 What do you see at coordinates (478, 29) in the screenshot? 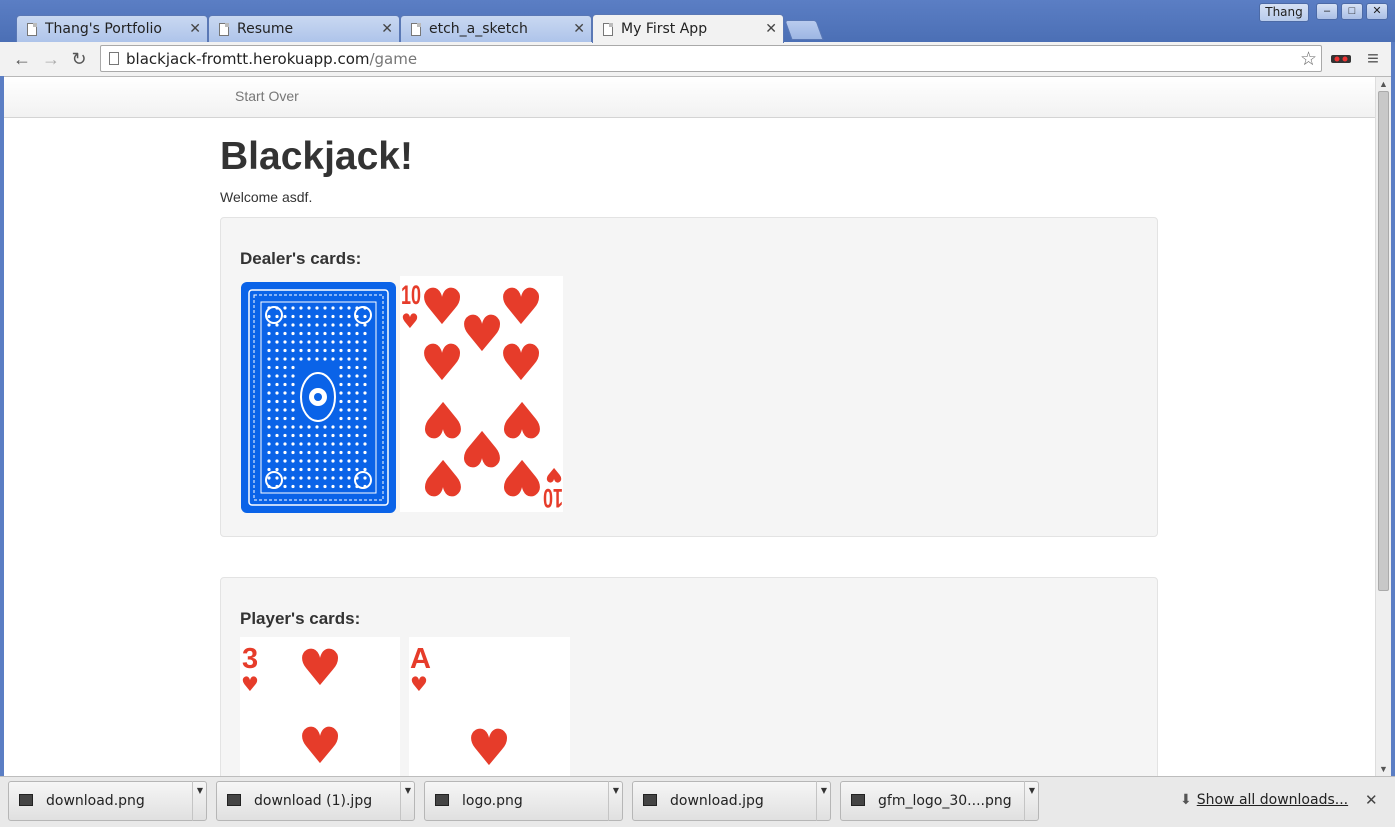
I see `tab-label: etch_a_sketch` at bounding box center [478, 29].